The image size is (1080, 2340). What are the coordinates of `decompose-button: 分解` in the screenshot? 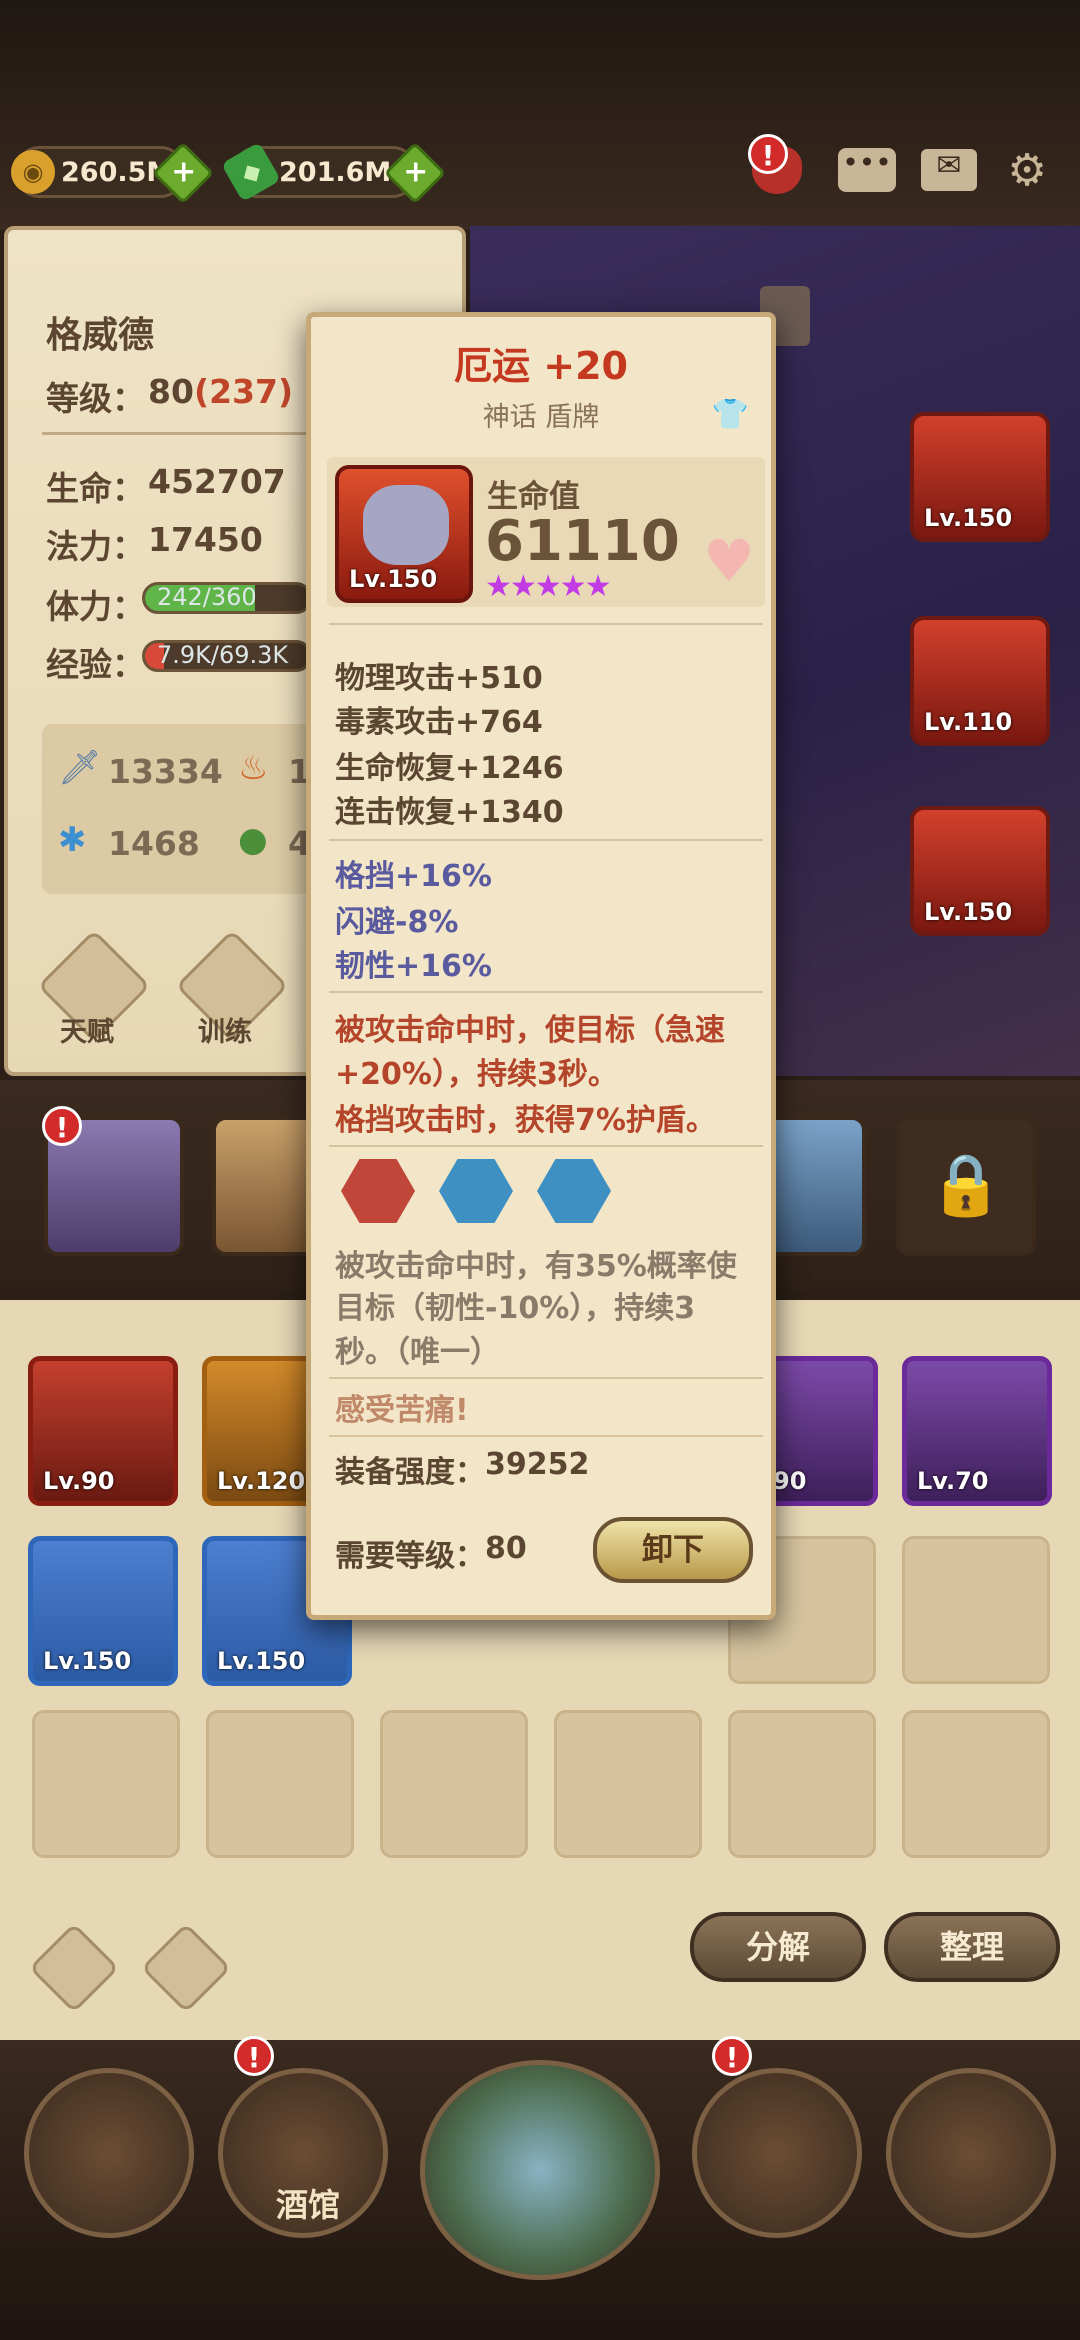 It's located at (778, 1947).